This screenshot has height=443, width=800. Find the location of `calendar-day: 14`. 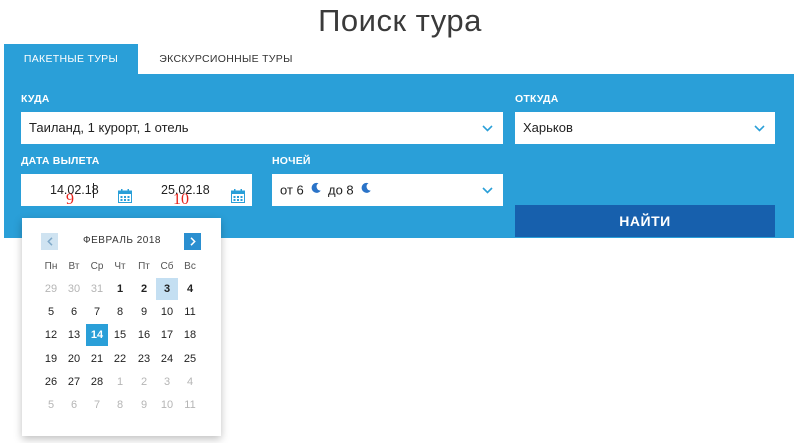

calendar-day: 14 is located at coordinates (97, 335).